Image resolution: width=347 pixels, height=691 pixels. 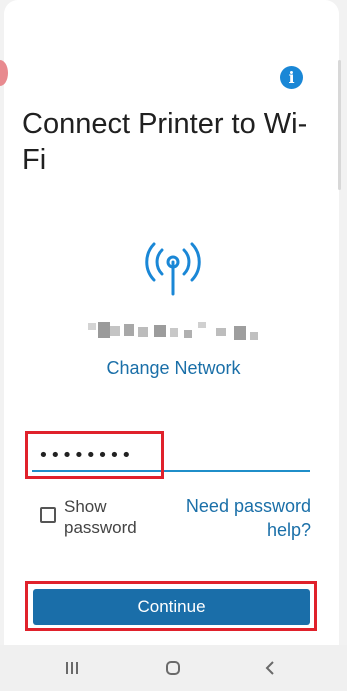 I want to click on info-icon: i, so click(x=291, y=77).